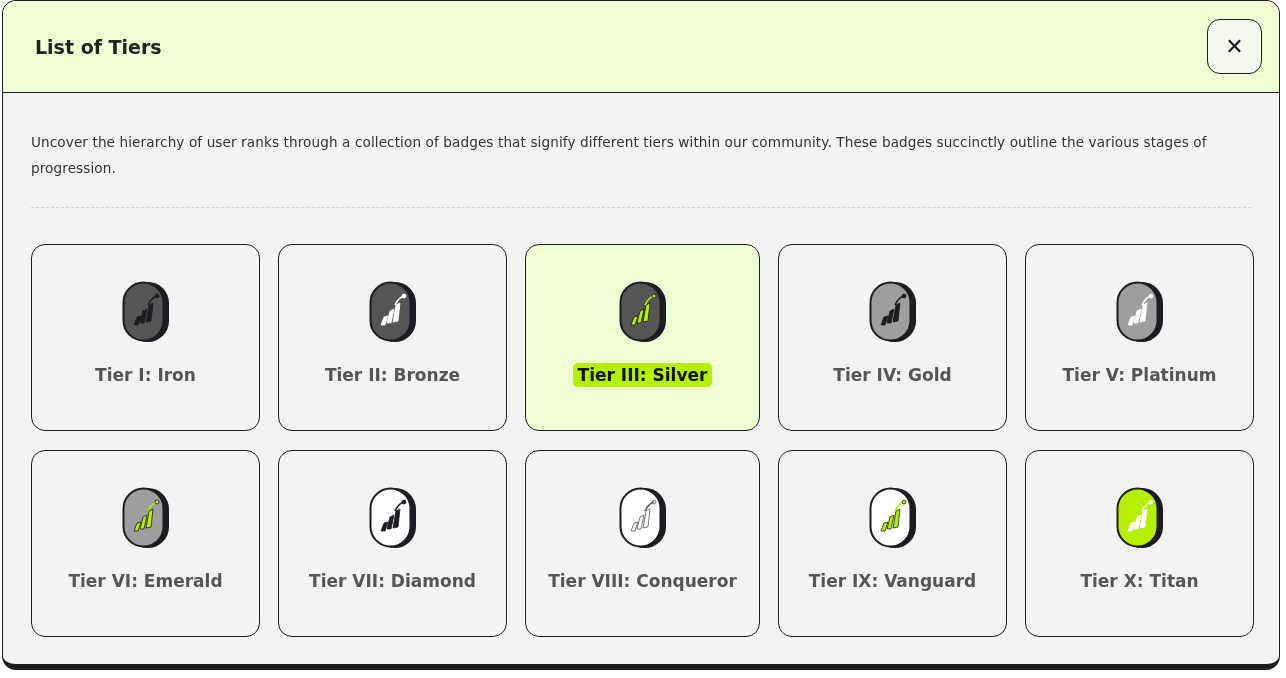 This screenshot has width=1286, height=678. What do you see at coordinates (1234, 46) in the screenshot?
I see `close-button: ✕` at bounding box center [1234, 46].